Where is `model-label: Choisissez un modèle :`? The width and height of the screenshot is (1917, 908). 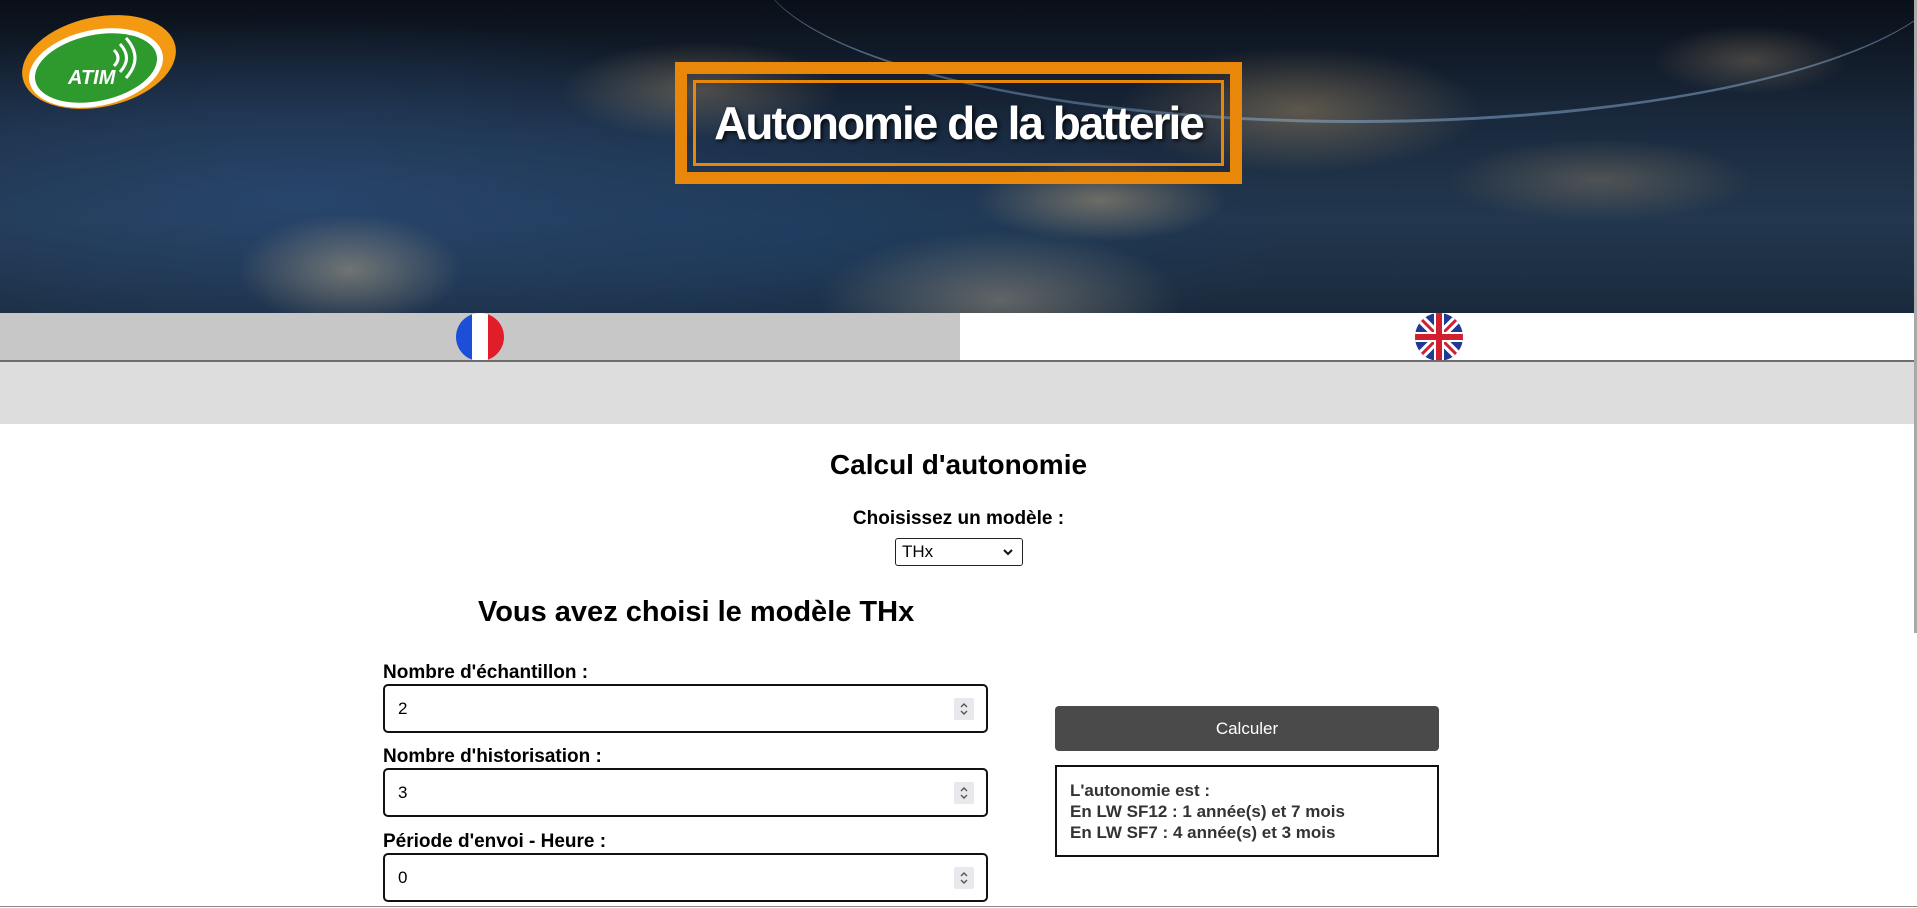
model-label: Choisissez un modèle : is located at coordinates (958, 518).